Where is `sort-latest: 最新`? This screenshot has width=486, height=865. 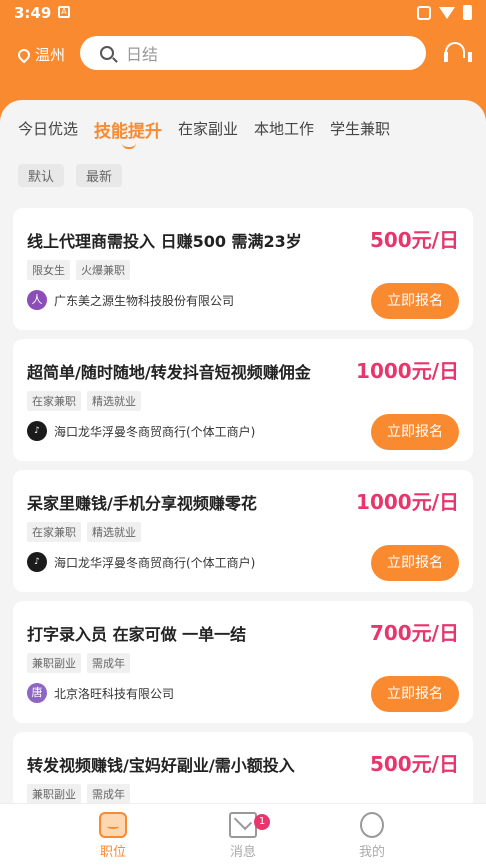
sort-latest: 最新 is located at coordinates (99, 175).